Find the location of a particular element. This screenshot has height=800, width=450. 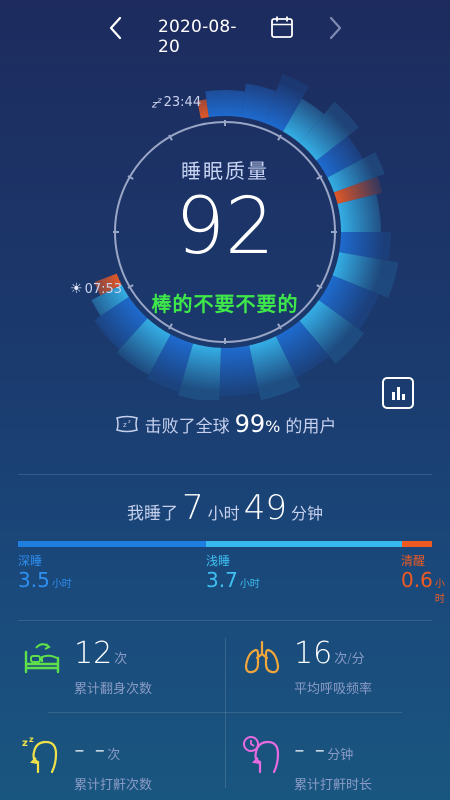

beat-prefix: 击败了全球 is located at coordinates (187, 427).